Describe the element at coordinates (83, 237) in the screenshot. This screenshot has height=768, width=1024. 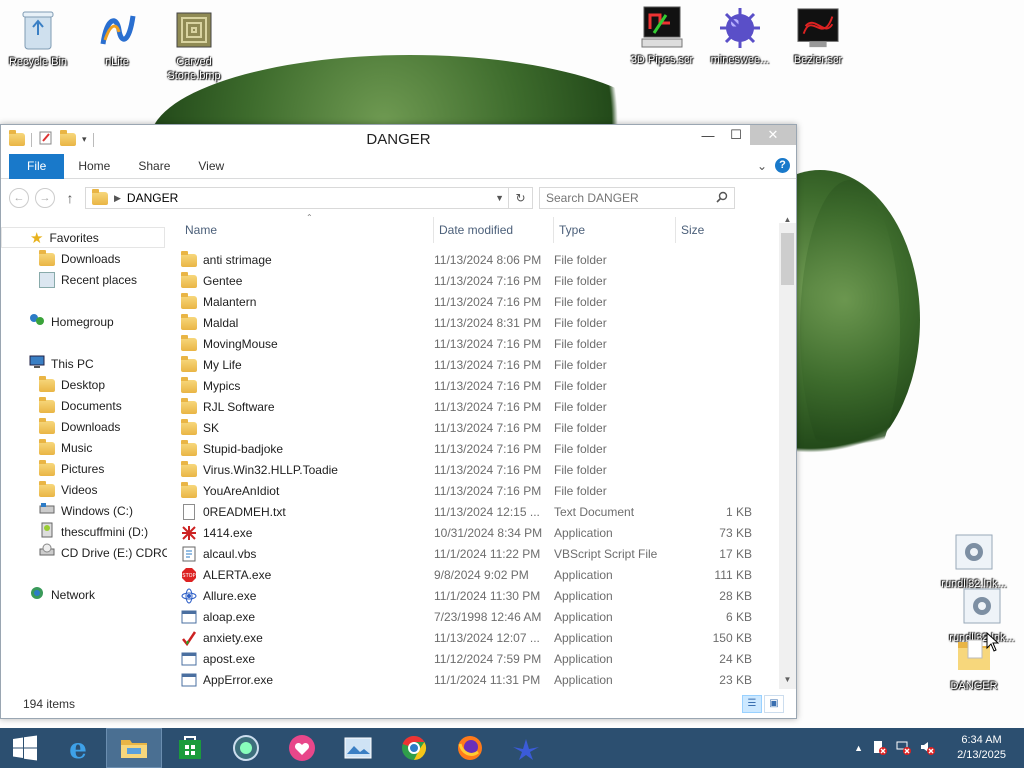
I see `nav-favorites: ★ Favorites` at that location.